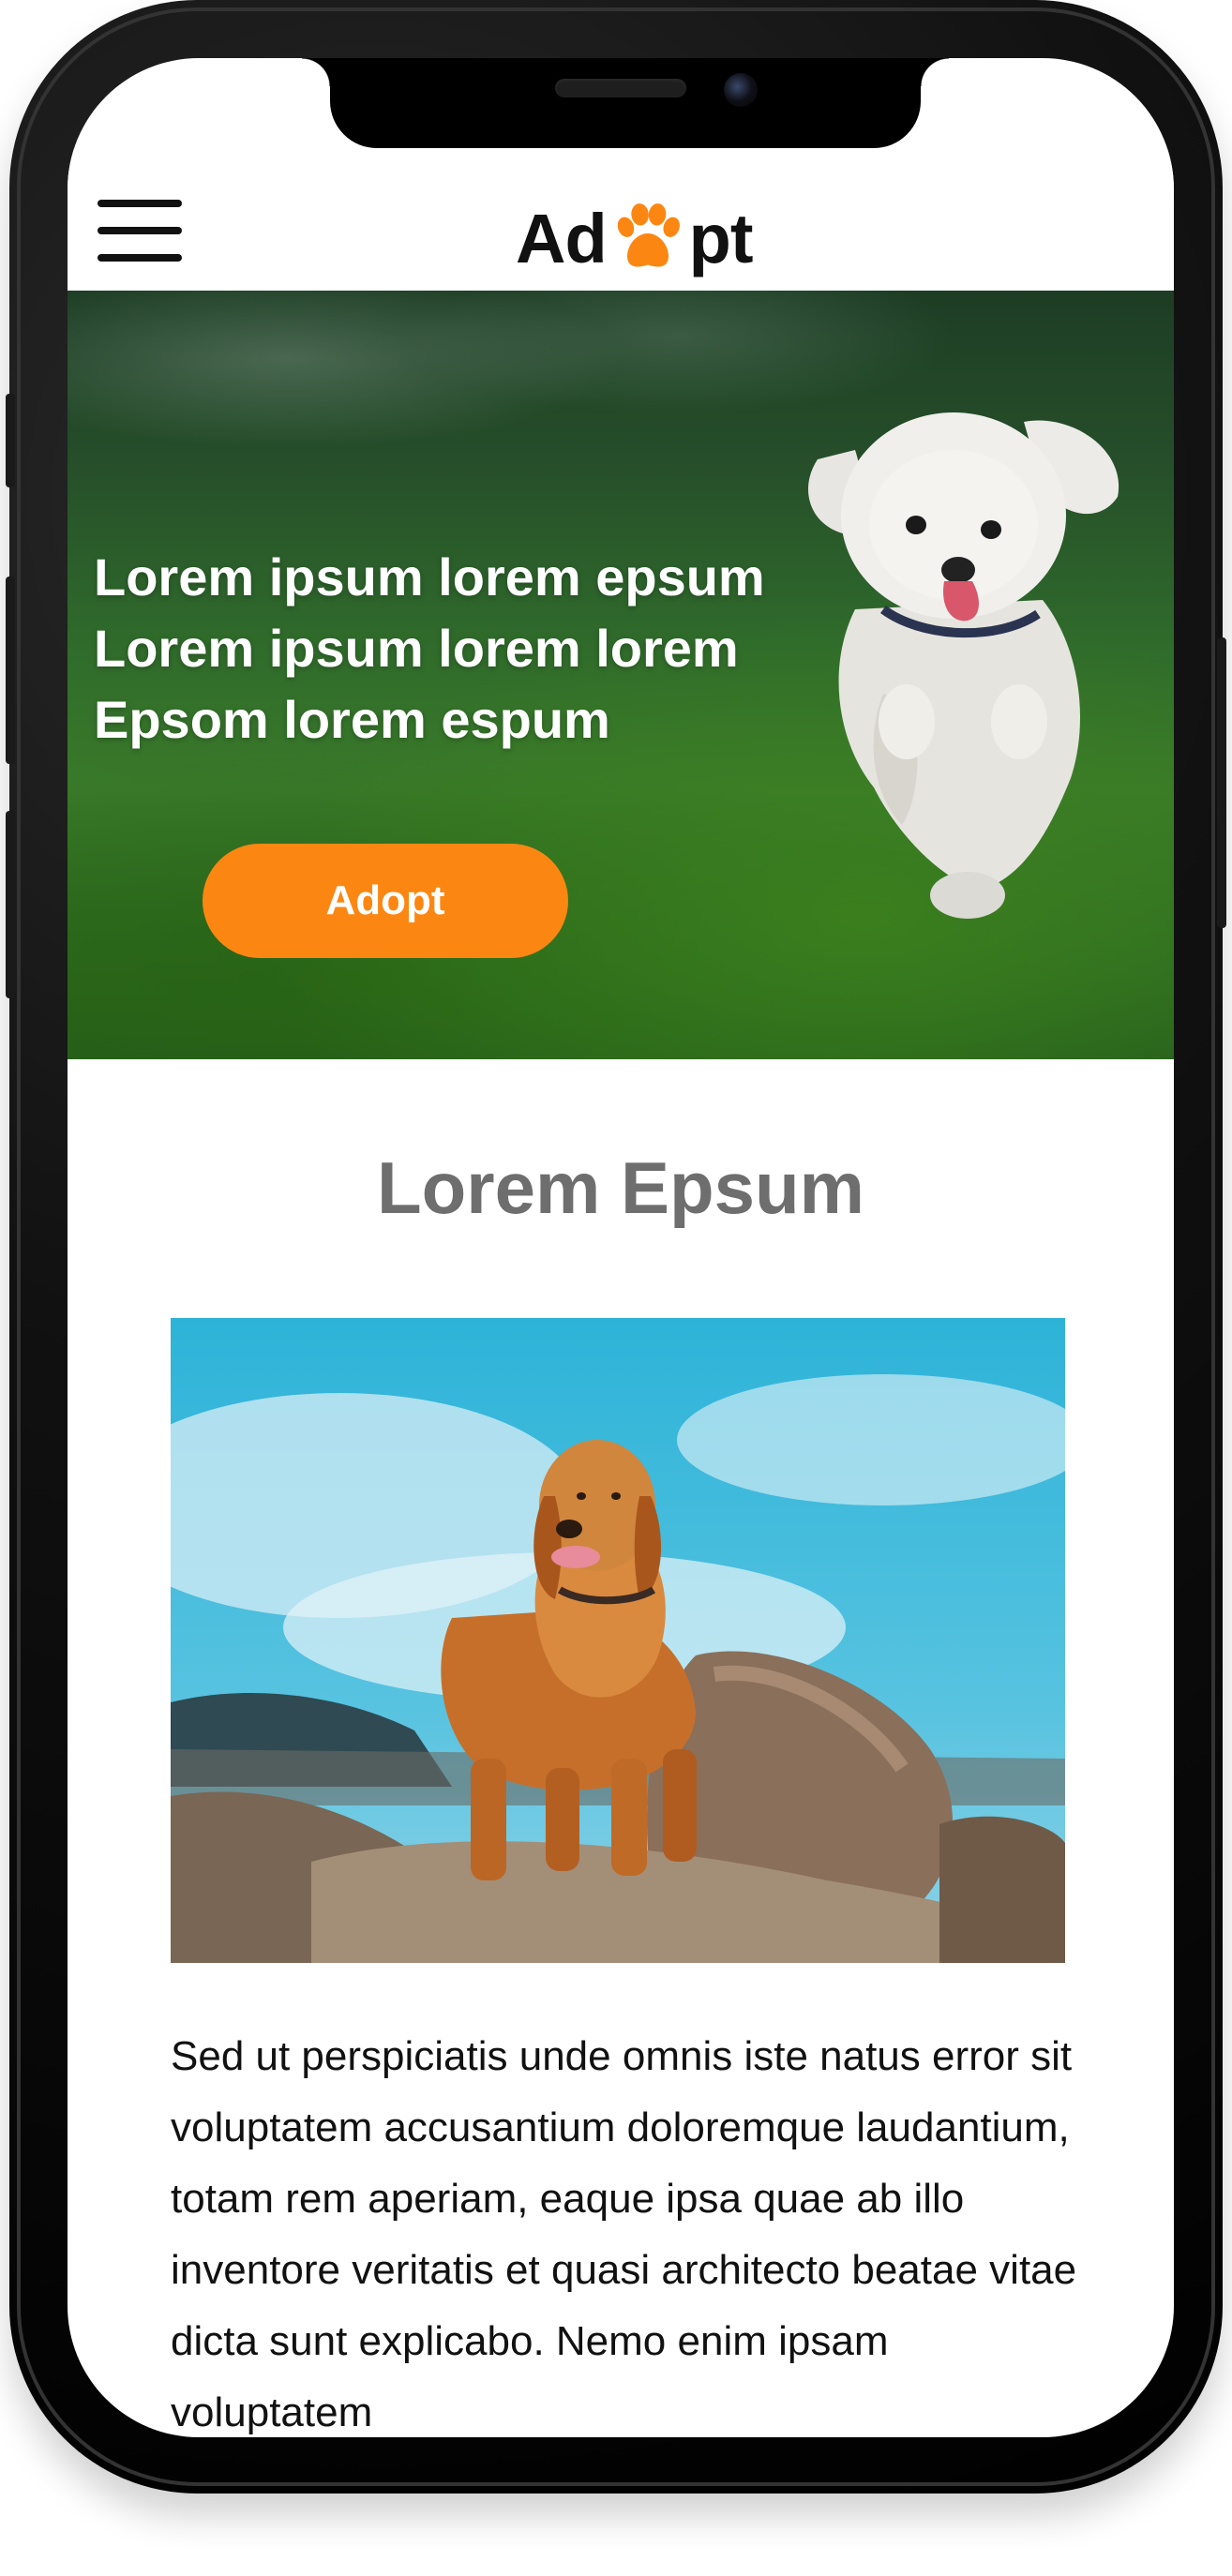  What do you see at coordinates (648, 235) in the screenshot?
I see `paw-icon` at bounding box center [648, 235].